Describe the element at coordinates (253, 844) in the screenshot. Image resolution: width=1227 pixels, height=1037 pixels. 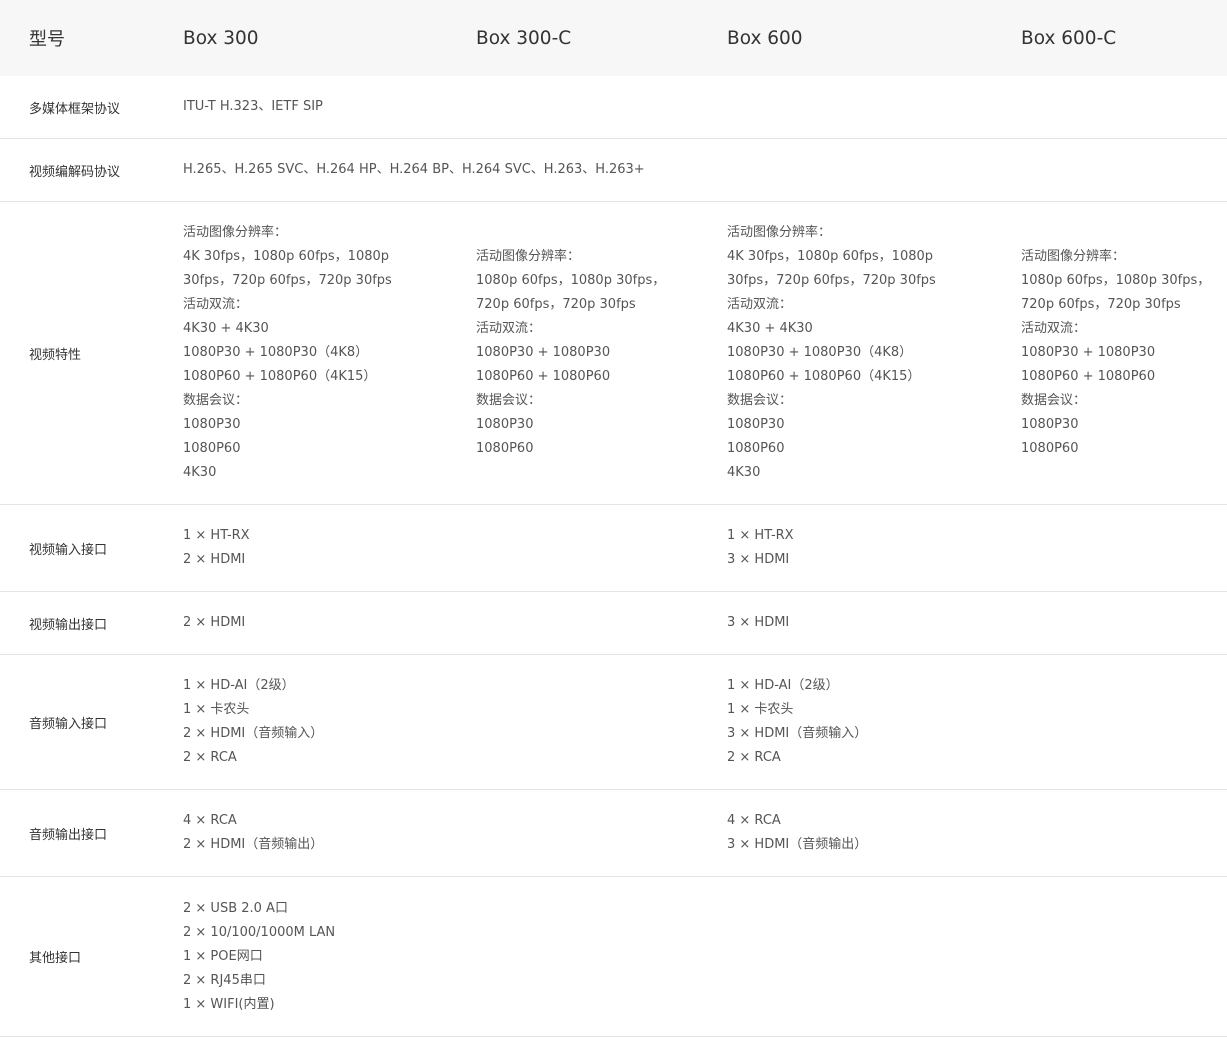
I see `spec-value-line: 2 × HDMI（音频输出）` at that location.